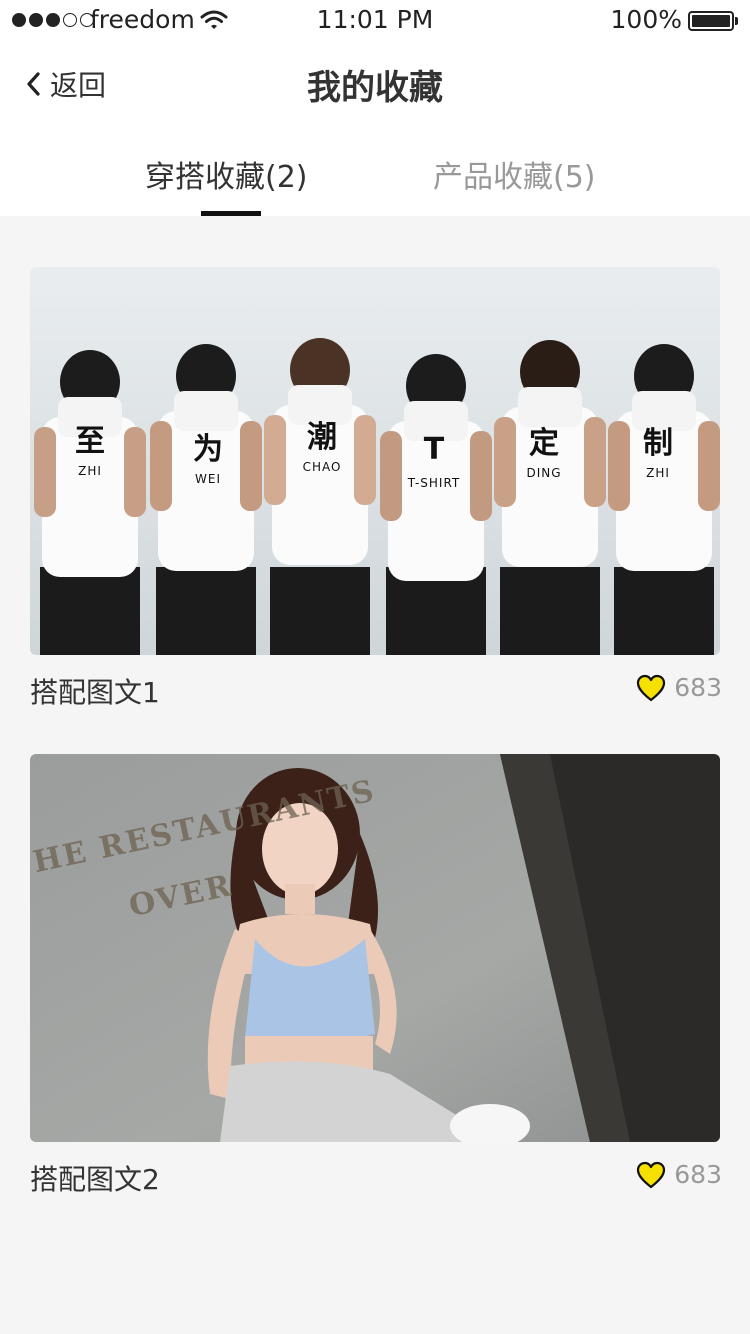 The height and width of the screenshot is (1334, 750). Describe the element at coordinates (736, 21) in the screenshot. I see `battery-tip` at that location.